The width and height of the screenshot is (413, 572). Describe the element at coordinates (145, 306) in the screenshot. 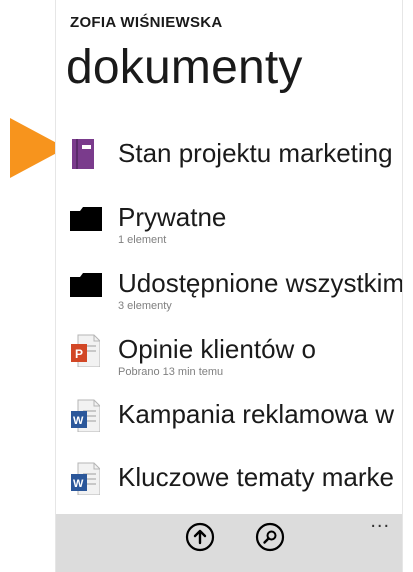

I see `item-subtitle: 3 elementy` at that location.